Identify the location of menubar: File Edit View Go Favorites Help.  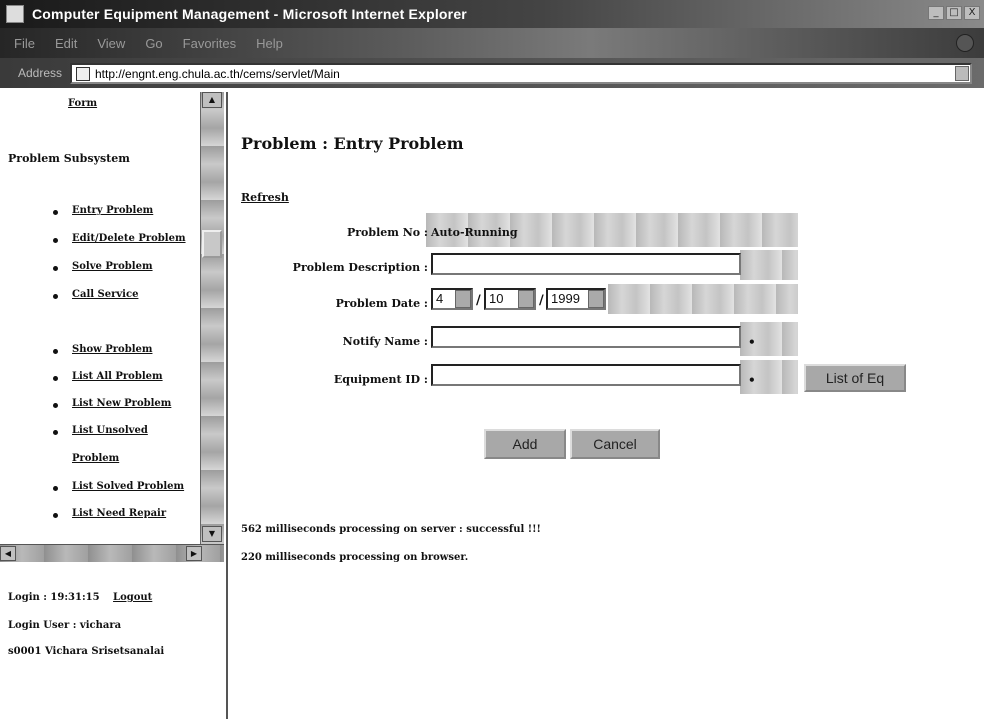
(492, 43).